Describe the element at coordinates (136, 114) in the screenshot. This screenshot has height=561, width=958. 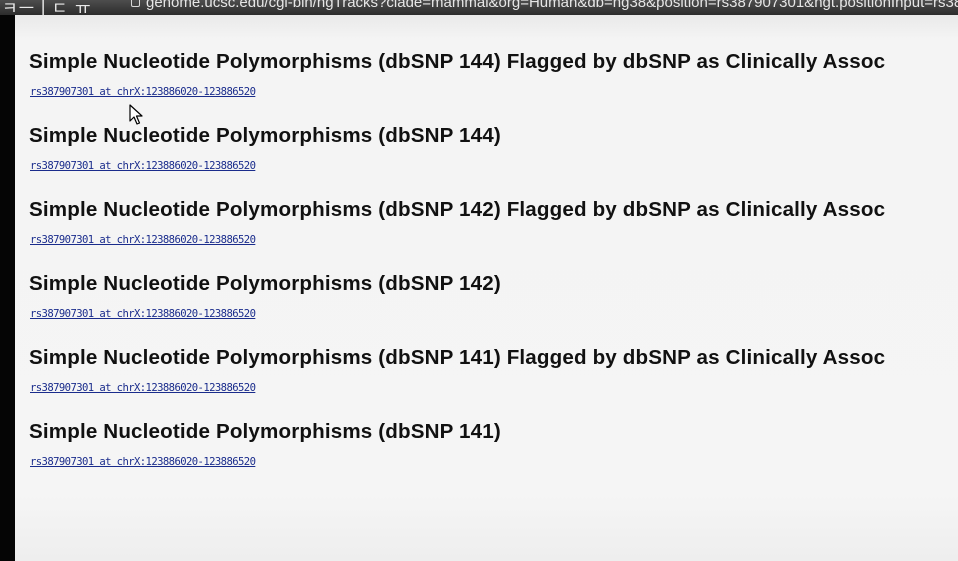
I see `mouse-cursor-icon` at that location.